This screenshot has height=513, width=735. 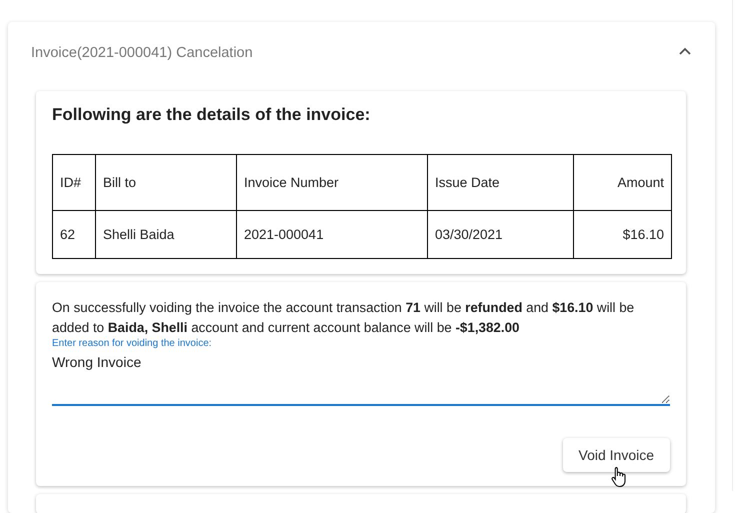 I want to click on void-message: On successfully voiding the invoice the account transaction 71 will be refunded and $16.10 will be added to Baida, Shelli account and current account balance will be -$1,382.00, so click(x=344, y=318).